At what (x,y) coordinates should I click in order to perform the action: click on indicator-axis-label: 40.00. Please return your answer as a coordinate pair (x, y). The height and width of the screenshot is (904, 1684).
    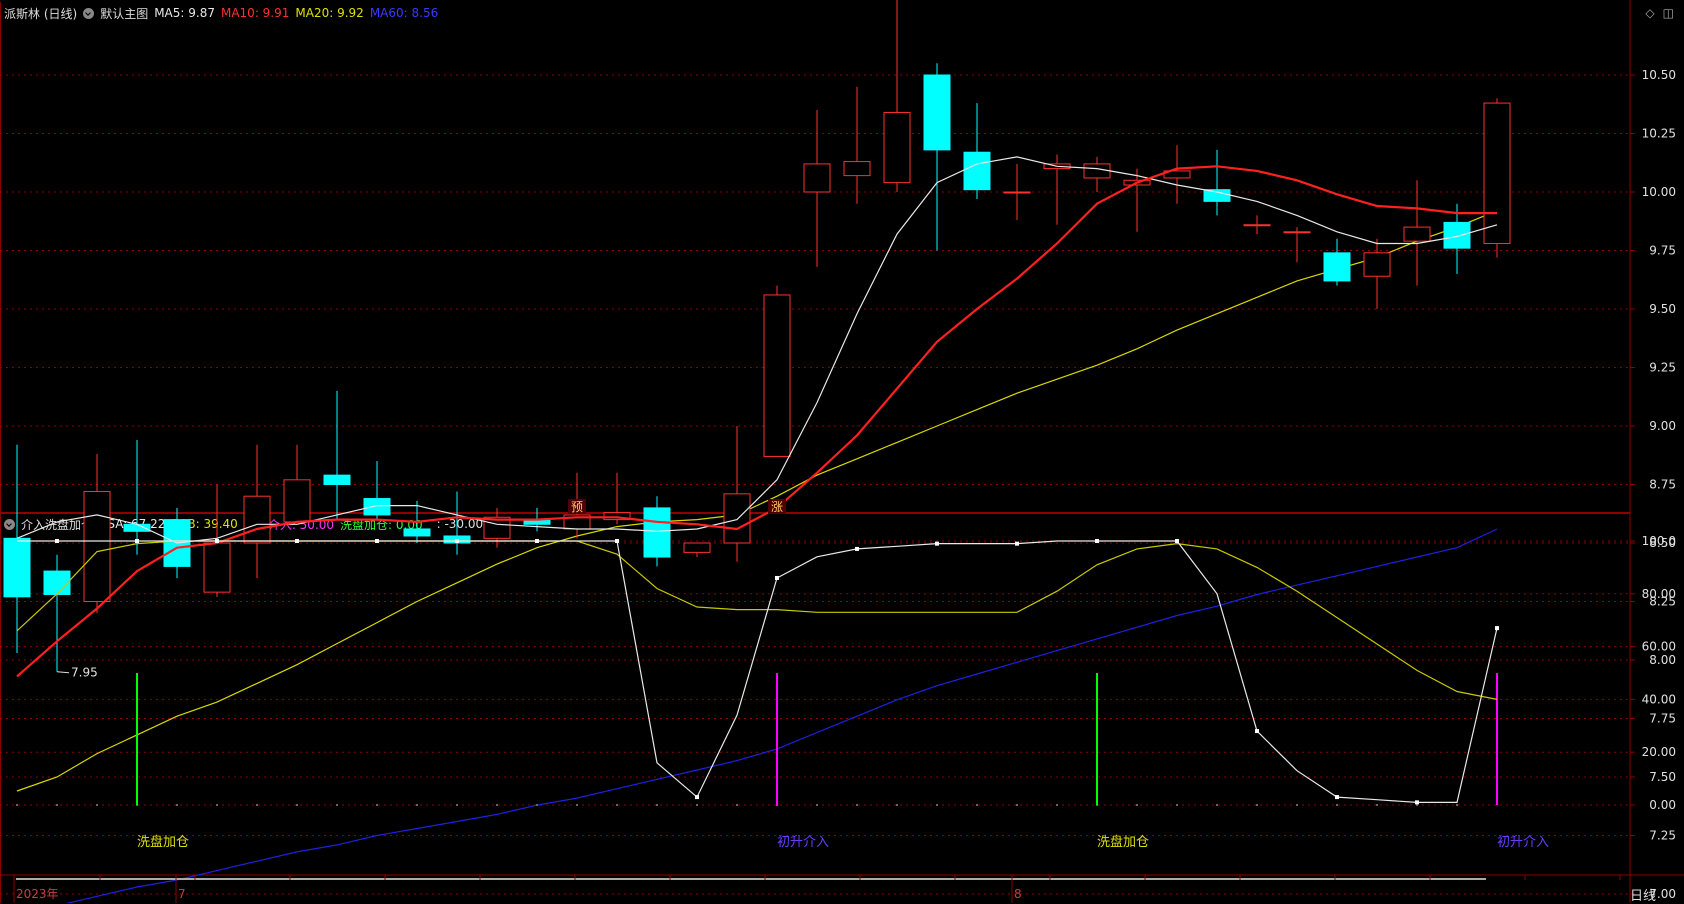
    Looking at the image, I should click on (1659, 699).